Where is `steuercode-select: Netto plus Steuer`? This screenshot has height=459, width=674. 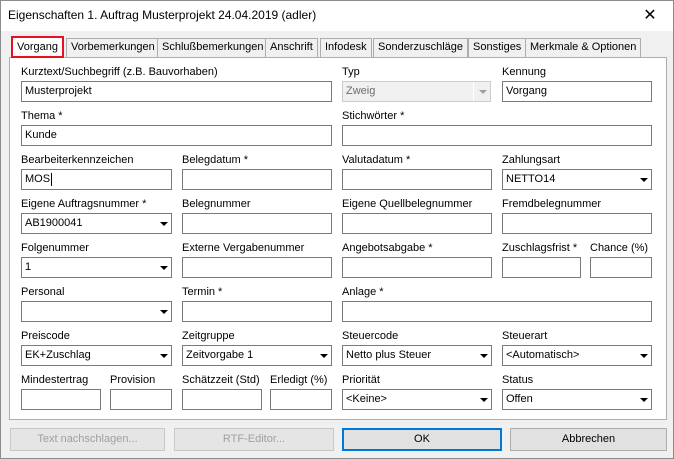 steuercode-select: Netto plus Steuer is located at coordinates (417, 355).